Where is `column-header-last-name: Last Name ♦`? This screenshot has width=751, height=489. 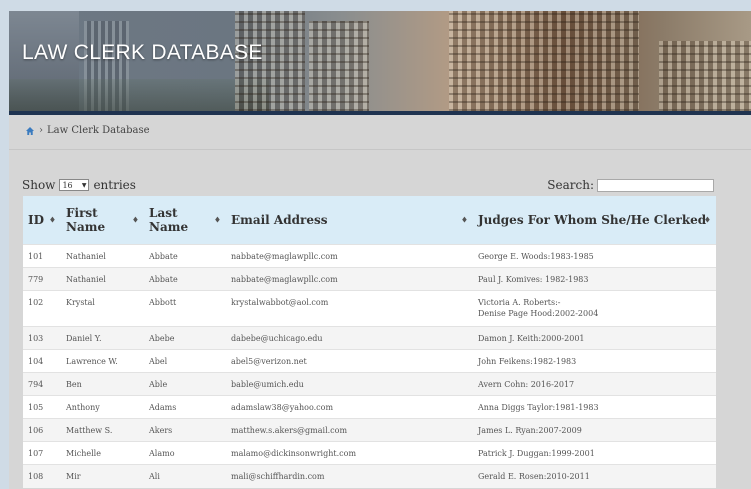 column-header-last-name: Last Name ♦ is located at coordinates (185, 220).